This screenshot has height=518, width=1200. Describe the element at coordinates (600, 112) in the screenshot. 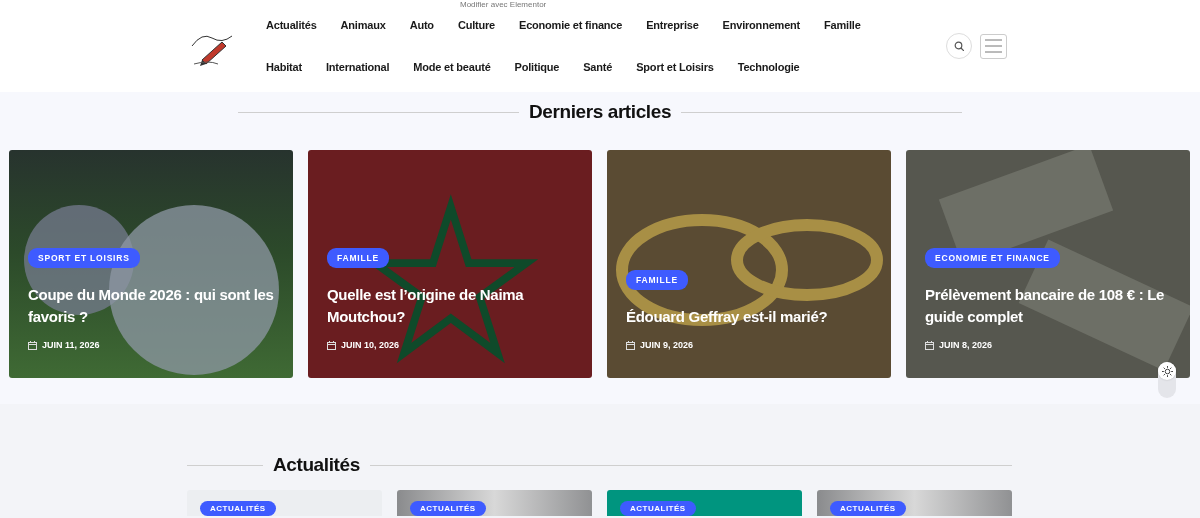

I see `section-title: Derniers articles` at that location.